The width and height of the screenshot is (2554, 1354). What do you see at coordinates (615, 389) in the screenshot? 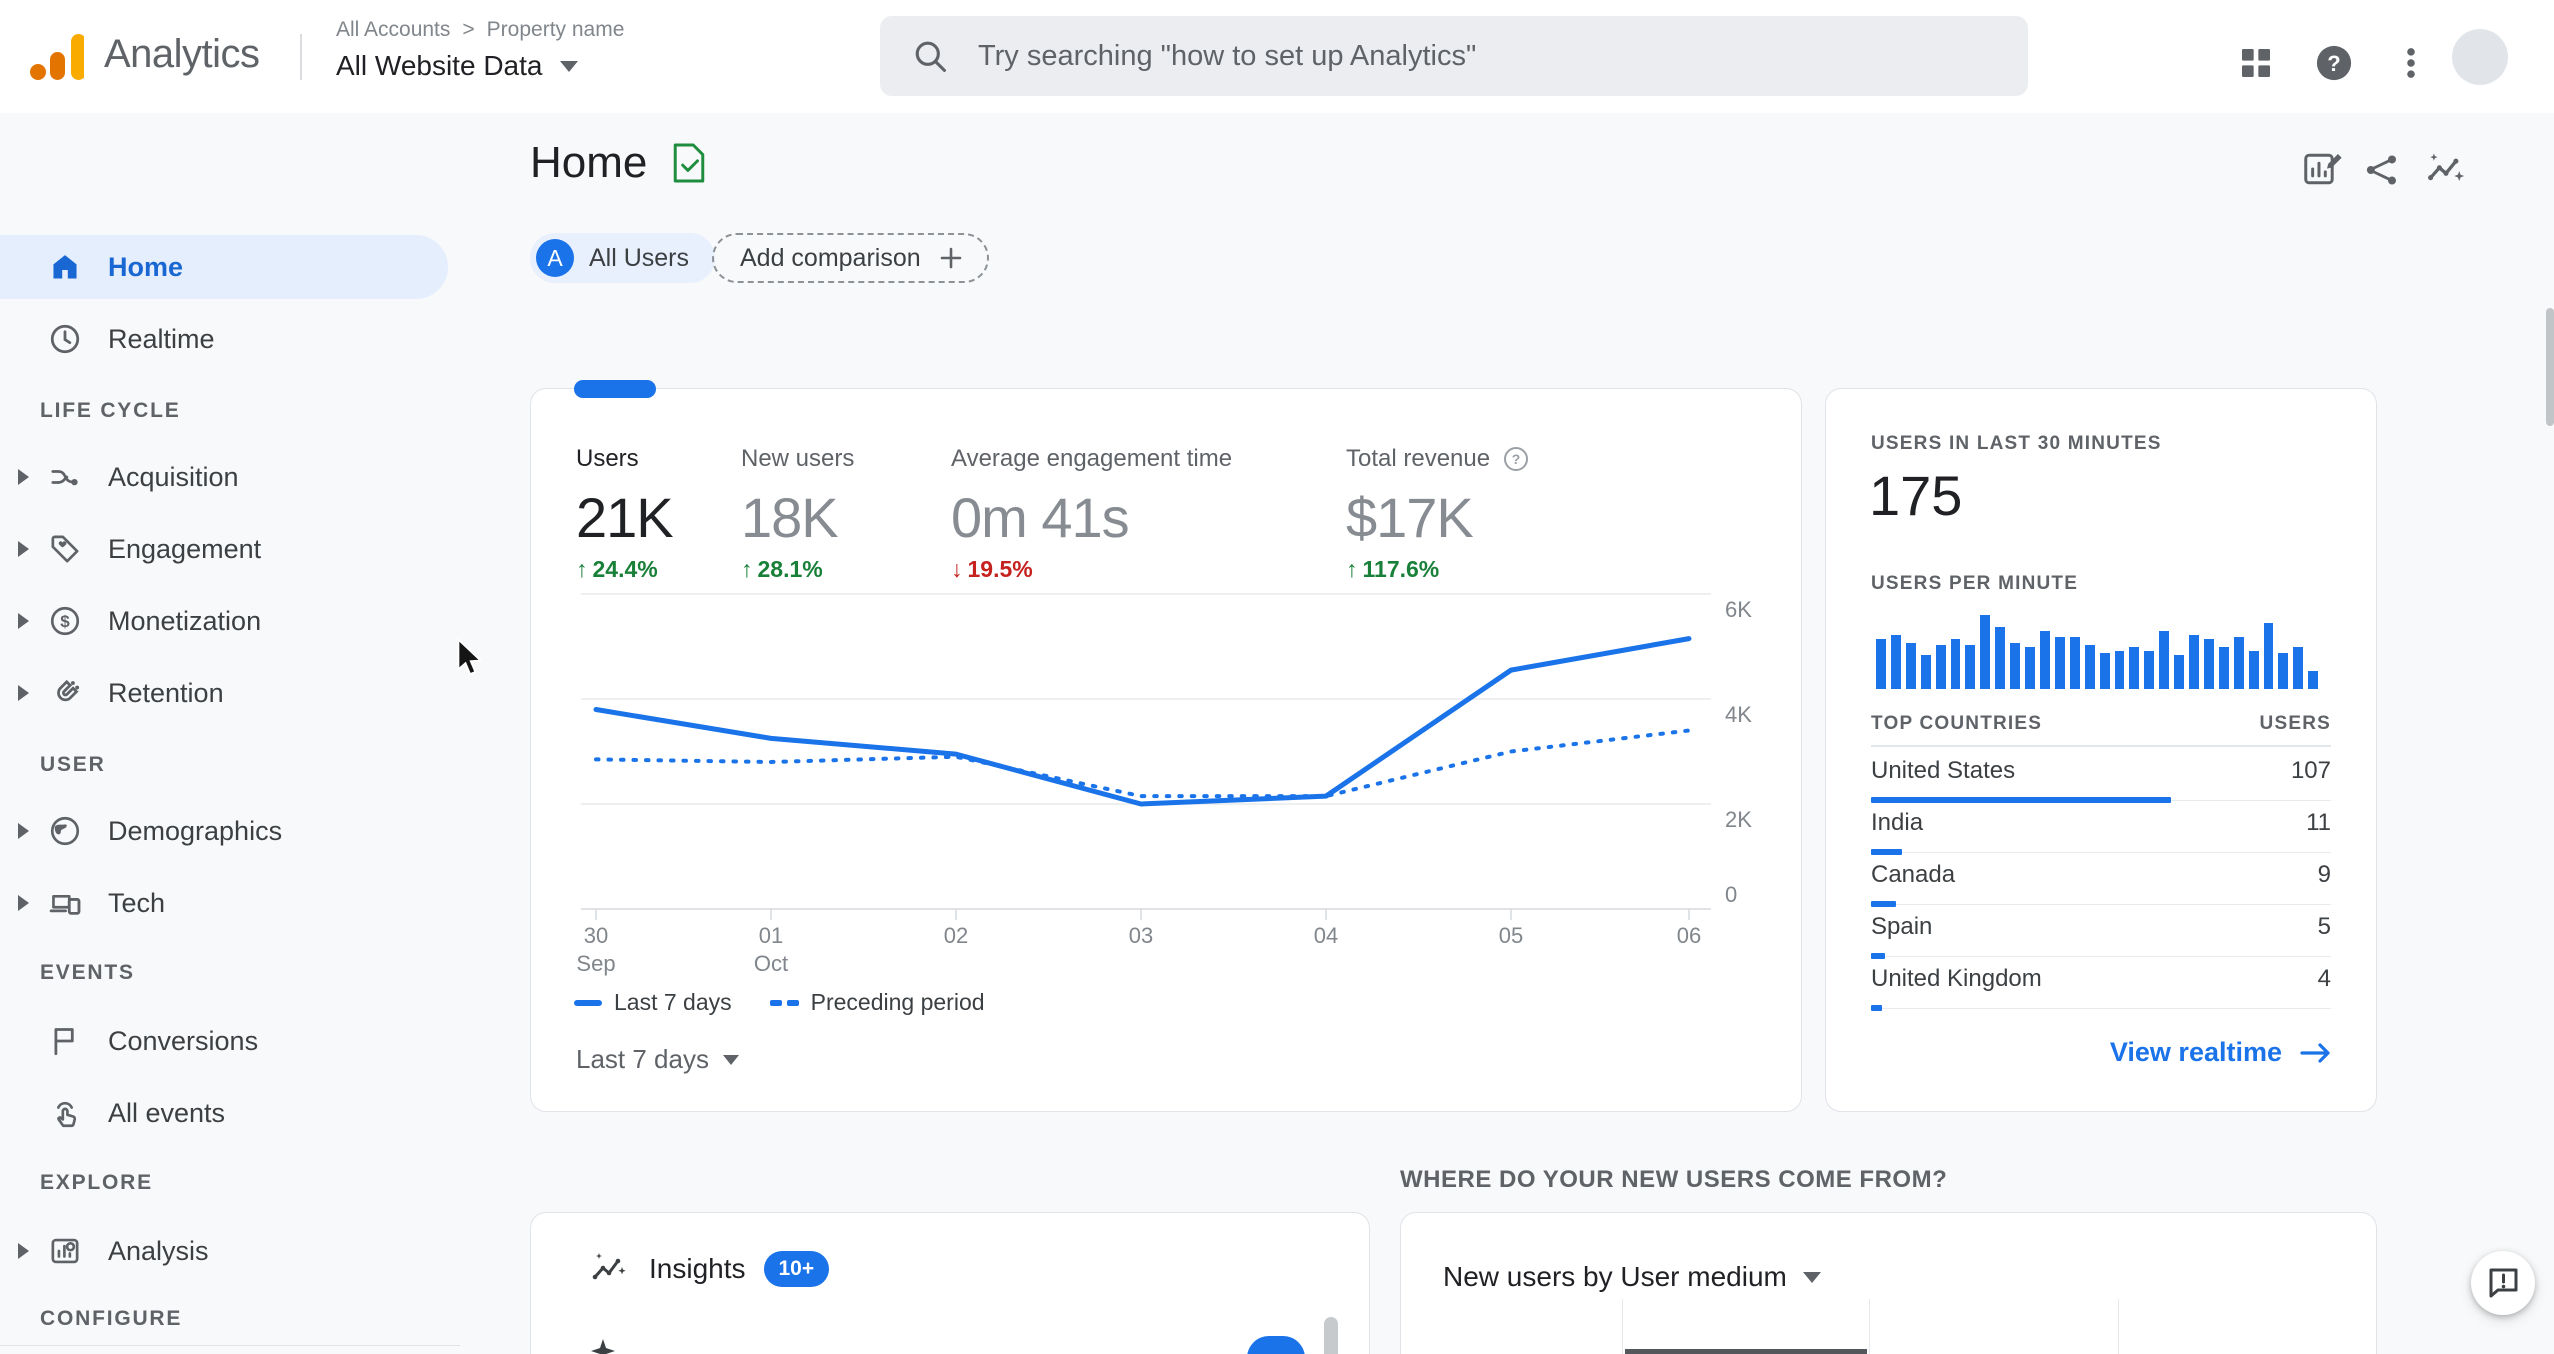
I see `overview-tab-indicator` at bounding box center [615, 389].